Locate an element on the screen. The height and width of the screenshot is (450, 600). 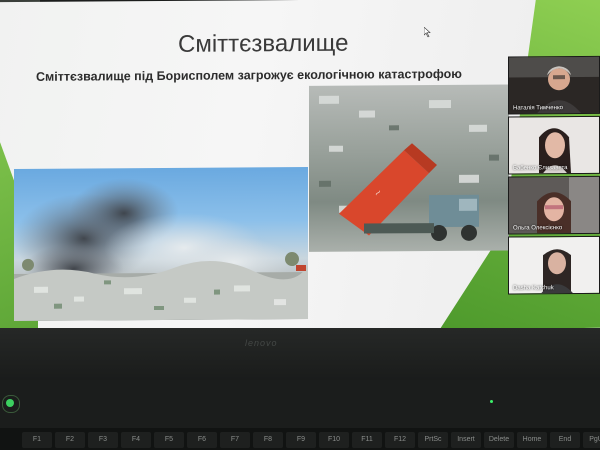
keyboard-key: F10 is located at coordinates (334, 440).